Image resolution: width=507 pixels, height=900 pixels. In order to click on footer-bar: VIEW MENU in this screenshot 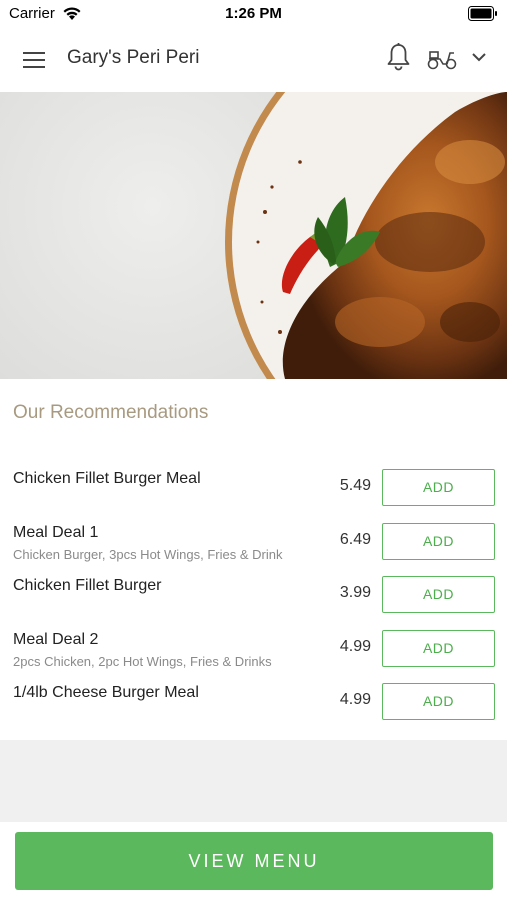, I will do `click(253, 861)`.